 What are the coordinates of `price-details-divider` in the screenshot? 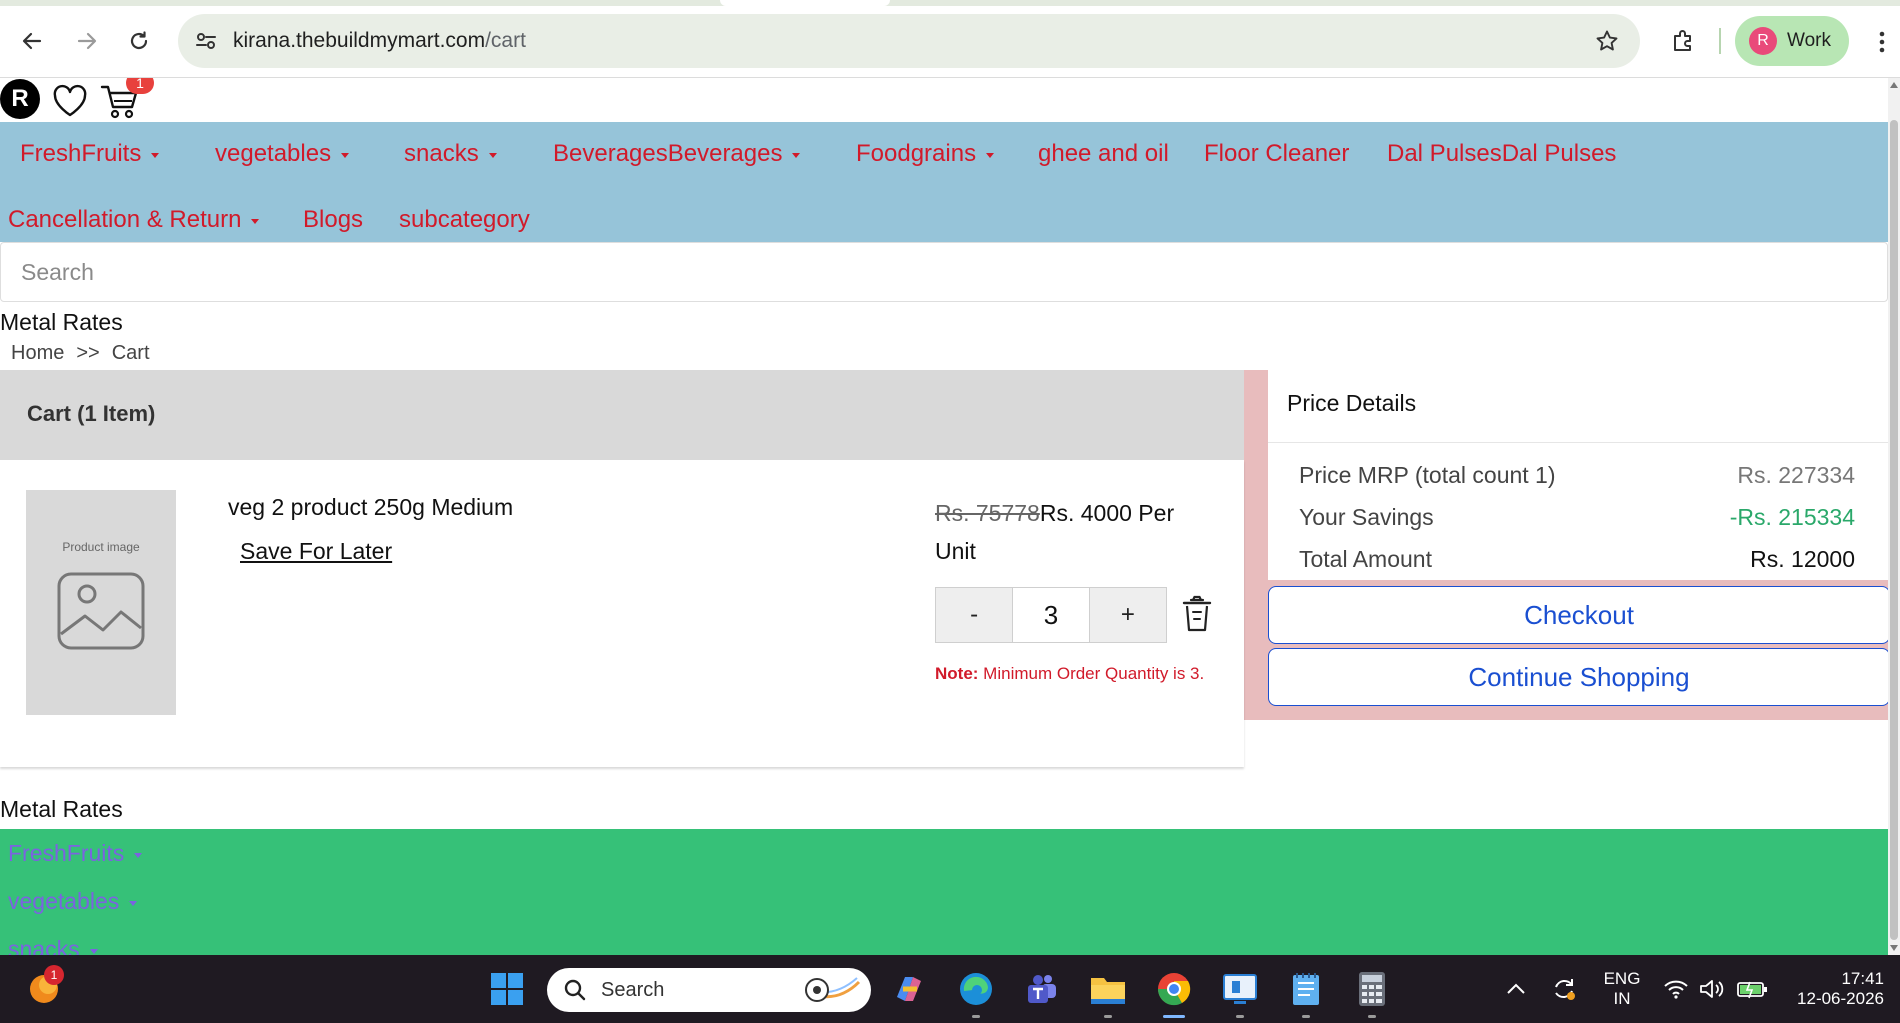 It's located at (1578, 442).